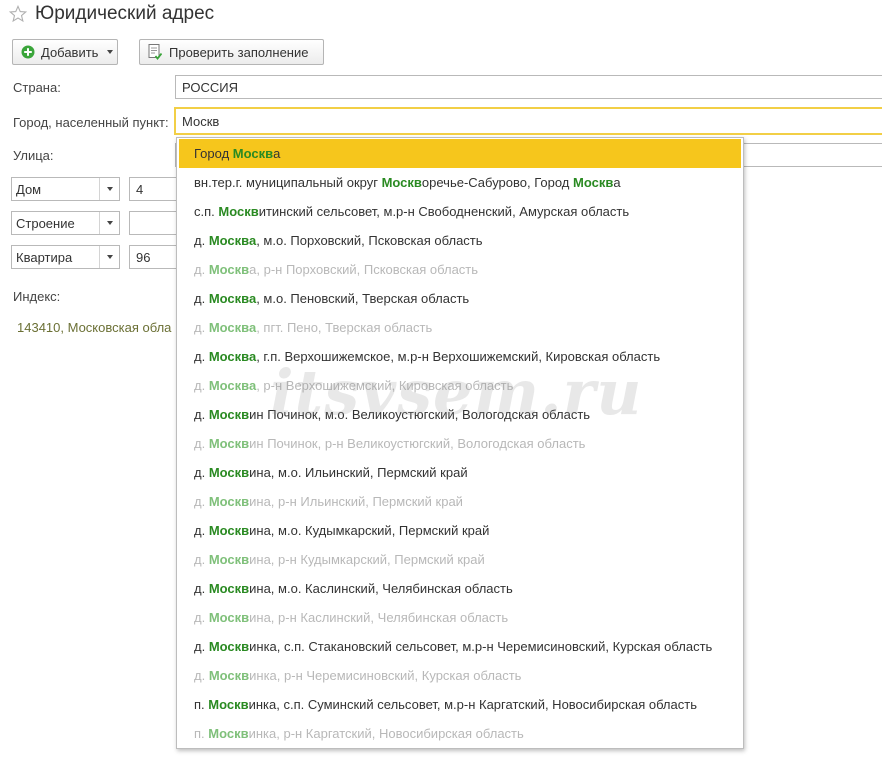  What do you see at coordinates (153, 223) in the screenshot?
I see `building-number-input` at bounding box center [153, 223].